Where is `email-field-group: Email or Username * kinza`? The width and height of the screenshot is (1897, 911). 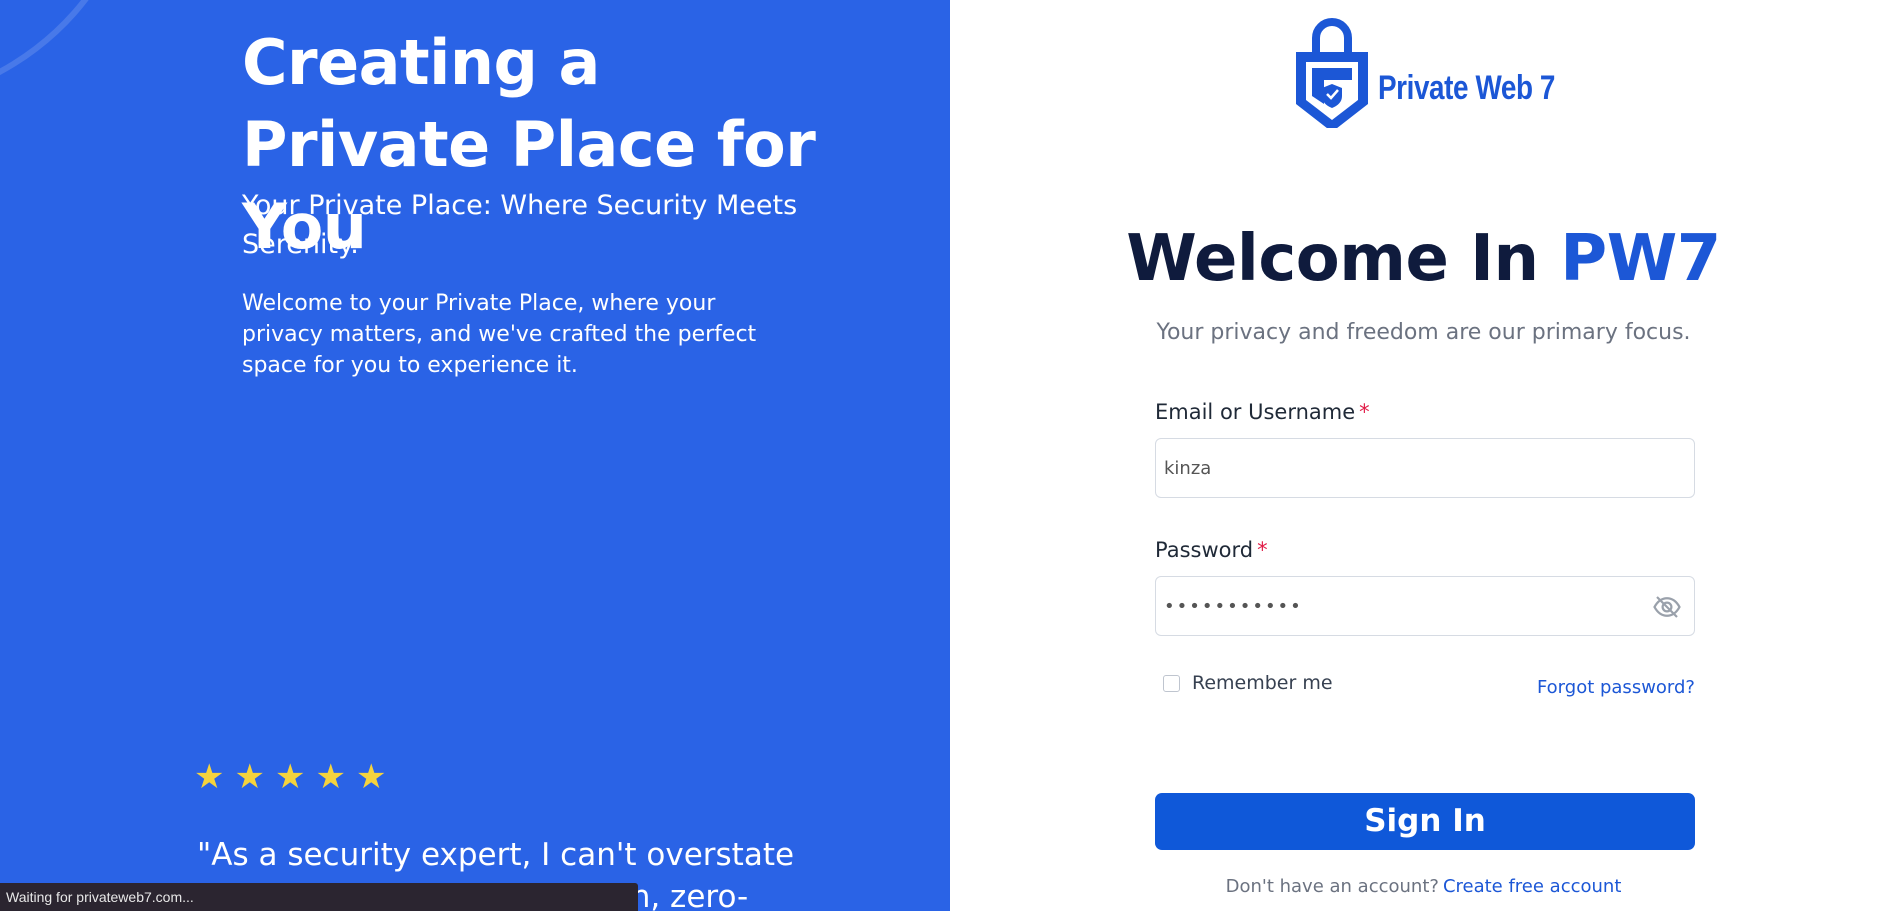
email-field-group: Email or Username * kinza is located at coordinates (1425, 449).